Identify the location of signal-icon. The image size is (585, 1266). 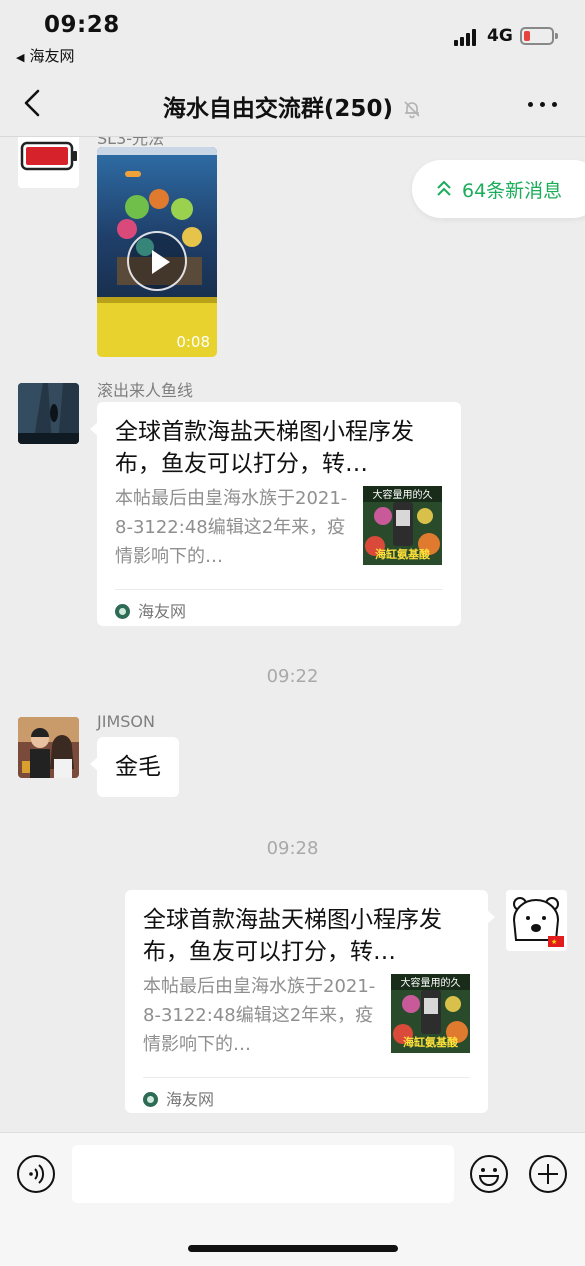
(467, 37).